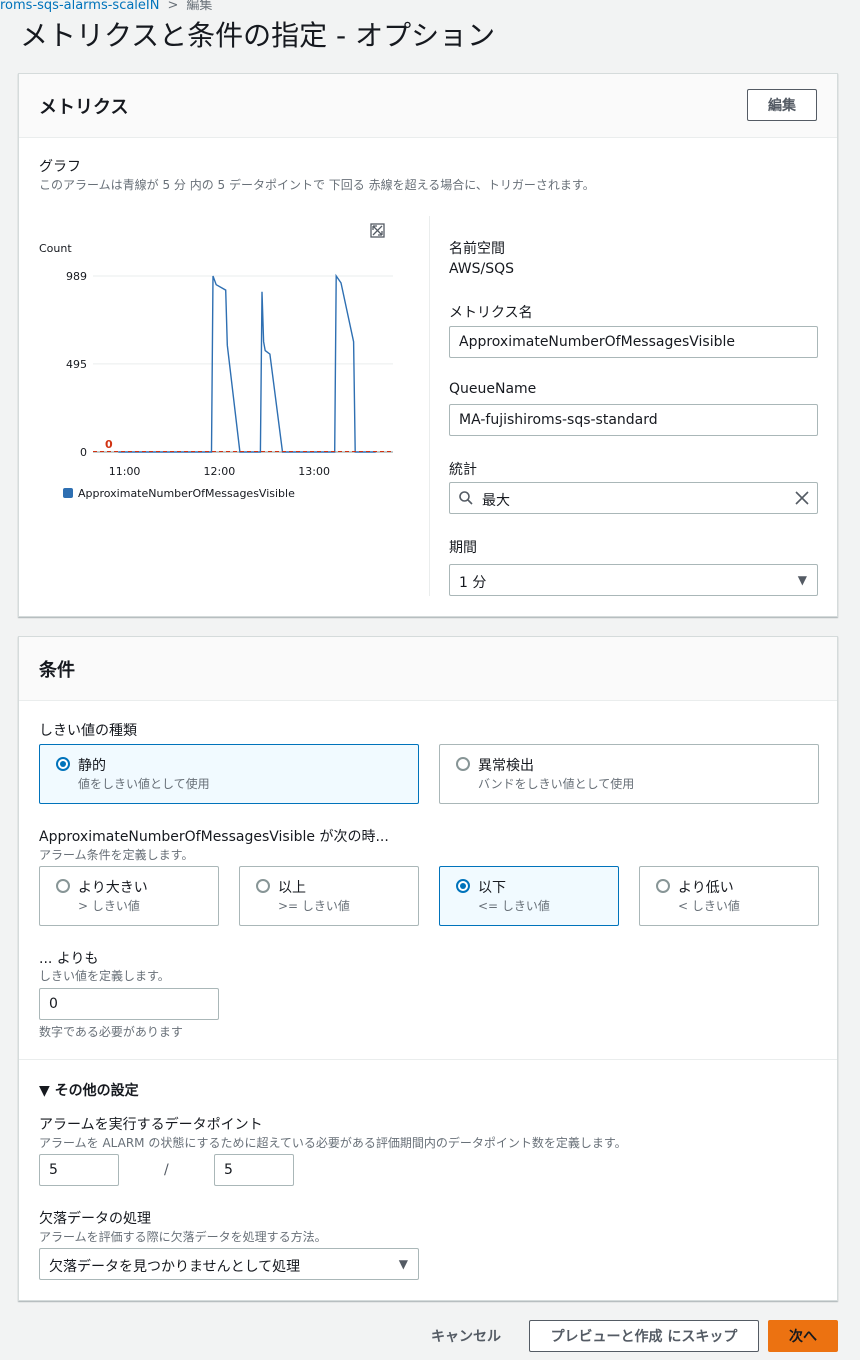 Image resolution: width=860 pixels, height=1360 pixels. What do you see at coordinates (116, 855) in the screenshot?
I see `when-desc: アラーム条件を定義します。` at bounding box center [116, 855].